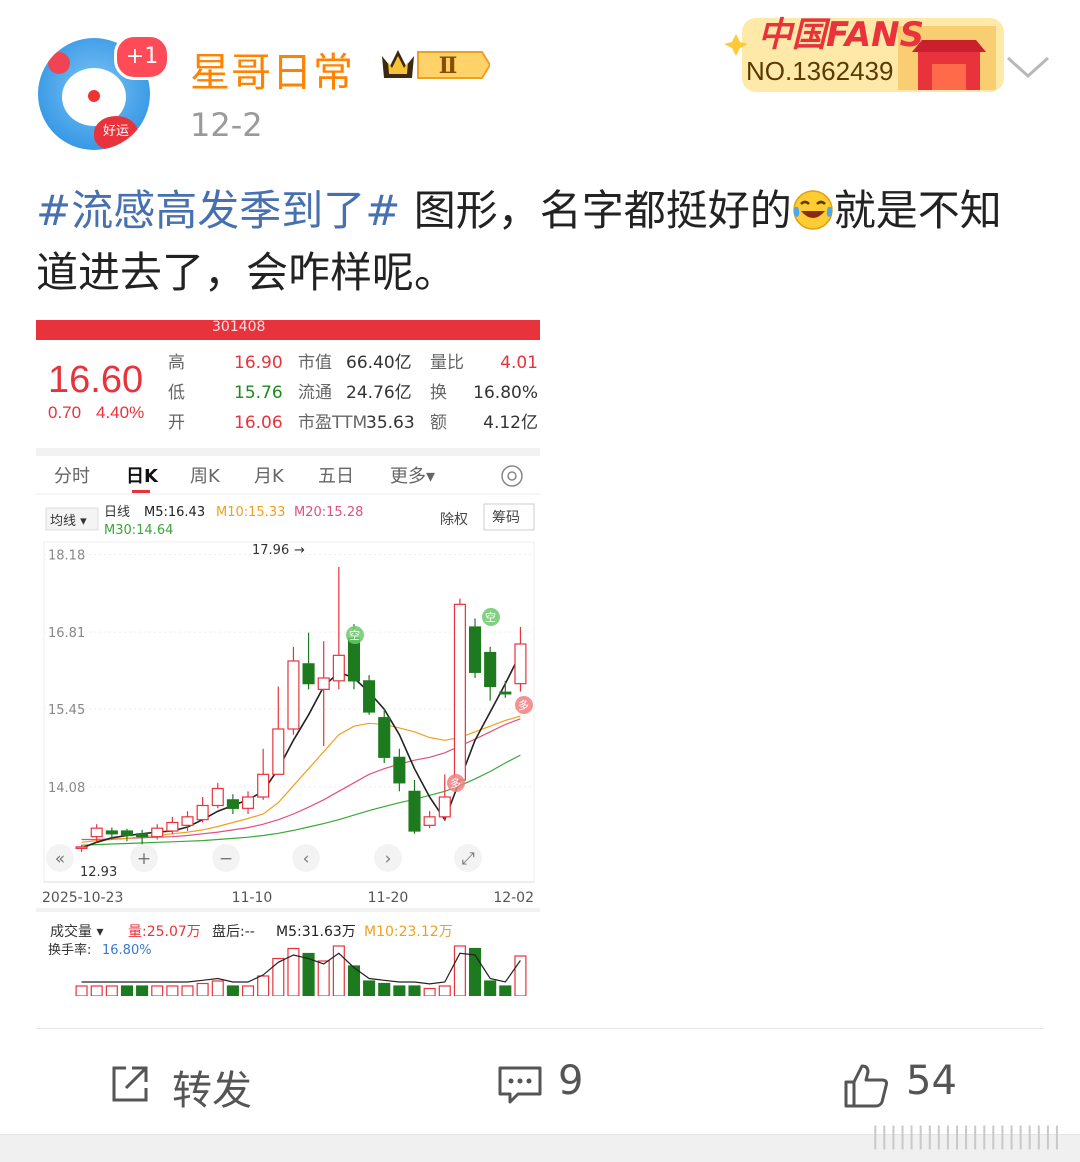 The height and width of the screenshot is (1162, 1080). I want to click on nav-button-icon: «, so click(60, 859).